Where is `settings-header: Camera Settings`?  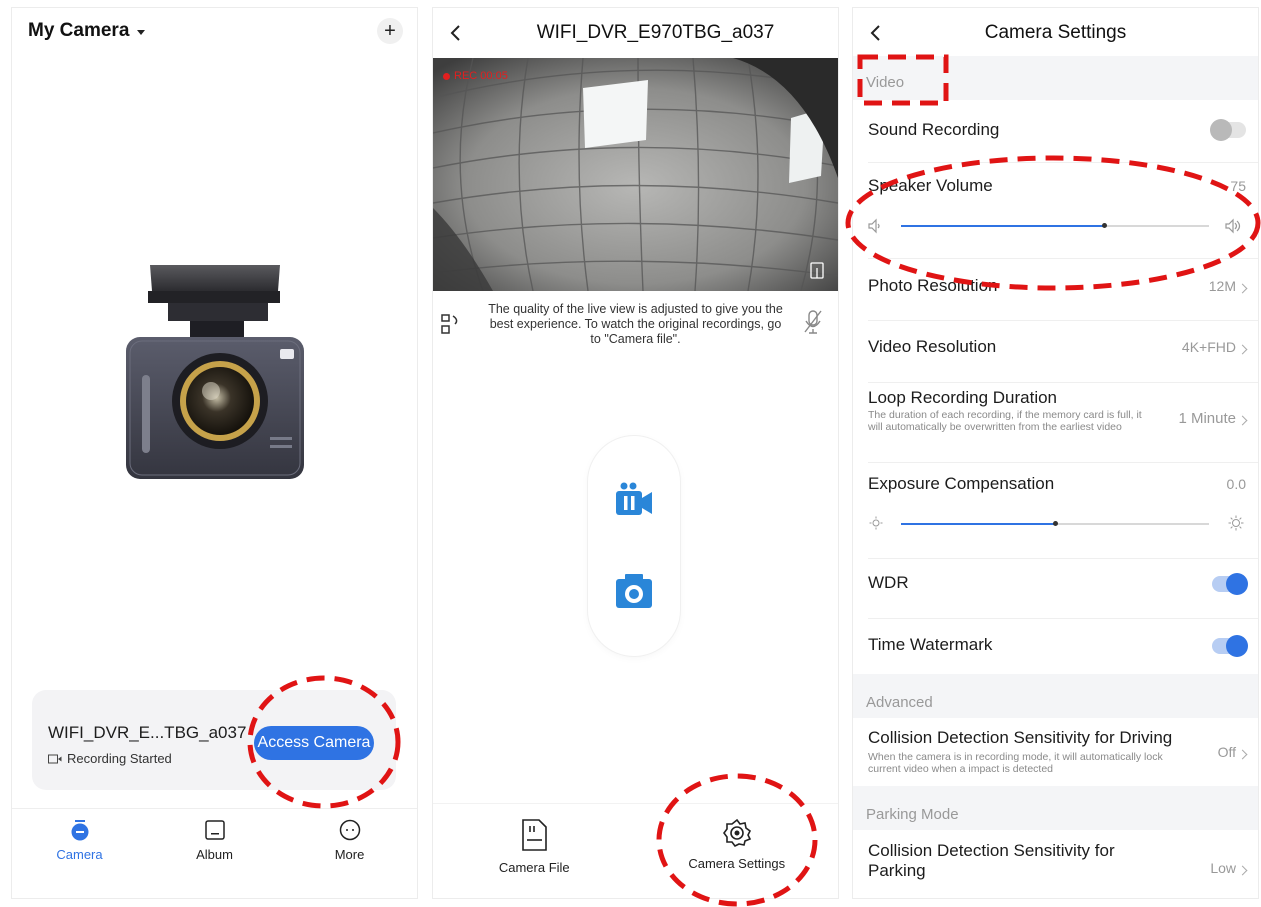
settings-header: Camera Settings is located at coordinates (1055, 32).